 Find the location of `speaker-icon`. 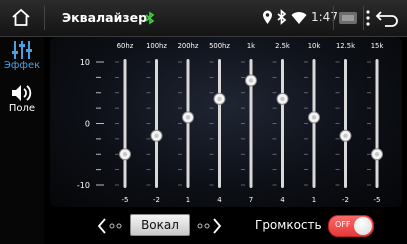

speaker-icon is located at coordinates (22, 93).